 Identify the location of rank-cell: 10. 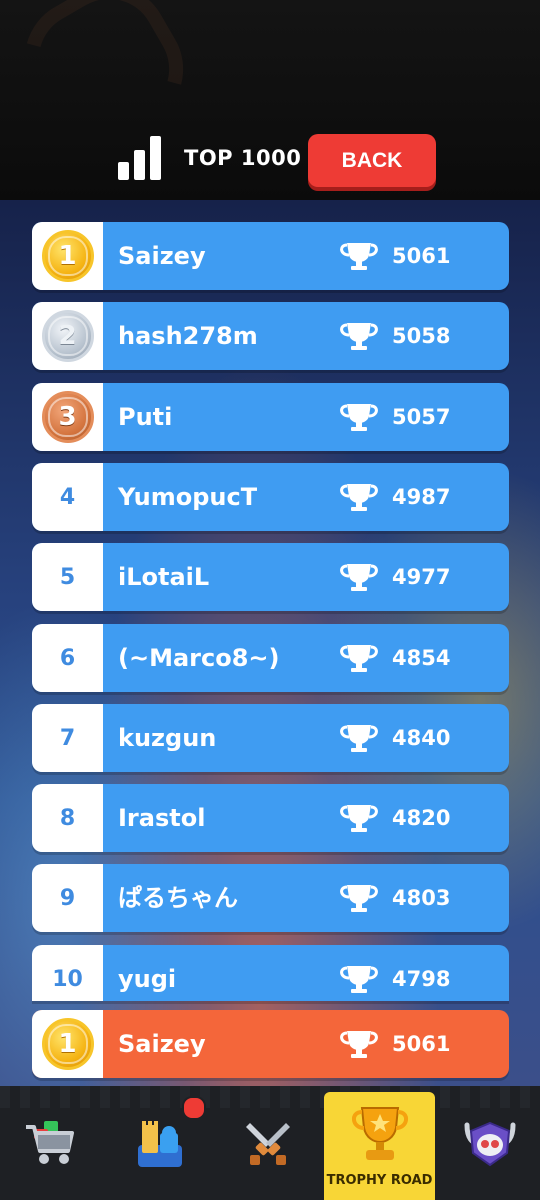
(67, 973).